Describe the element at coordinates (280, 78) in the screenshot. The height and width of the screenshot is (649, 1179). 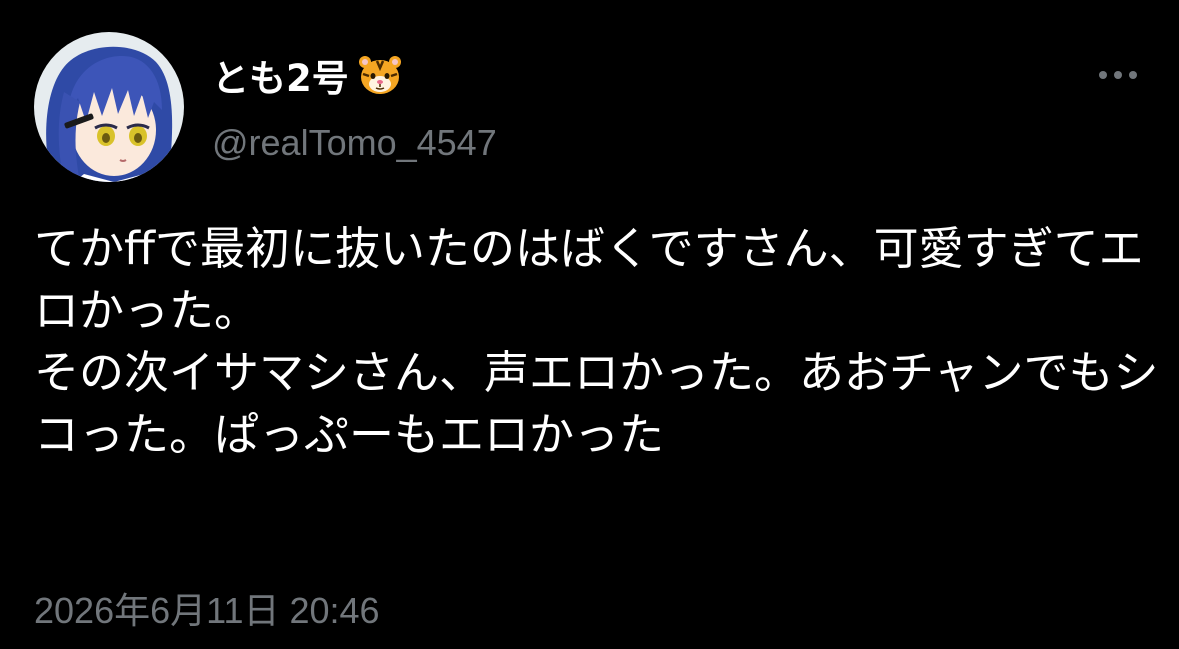
I see `display-name-text: とも2号` at that location.